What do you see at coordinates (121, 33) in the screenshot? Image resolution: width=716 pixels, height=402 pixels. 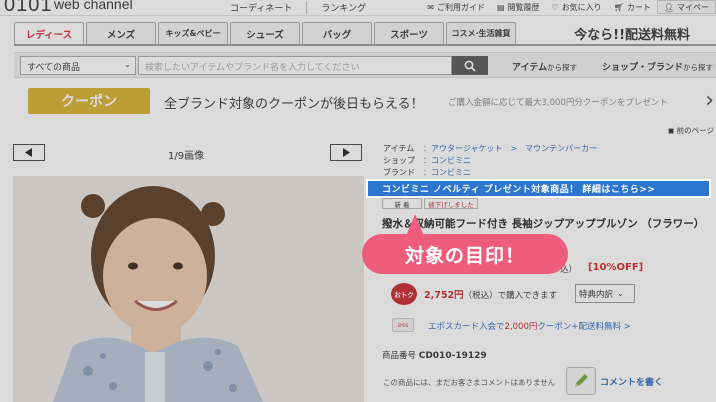 I see `tab-mens: メンズ` at bounding box center [121, 33].